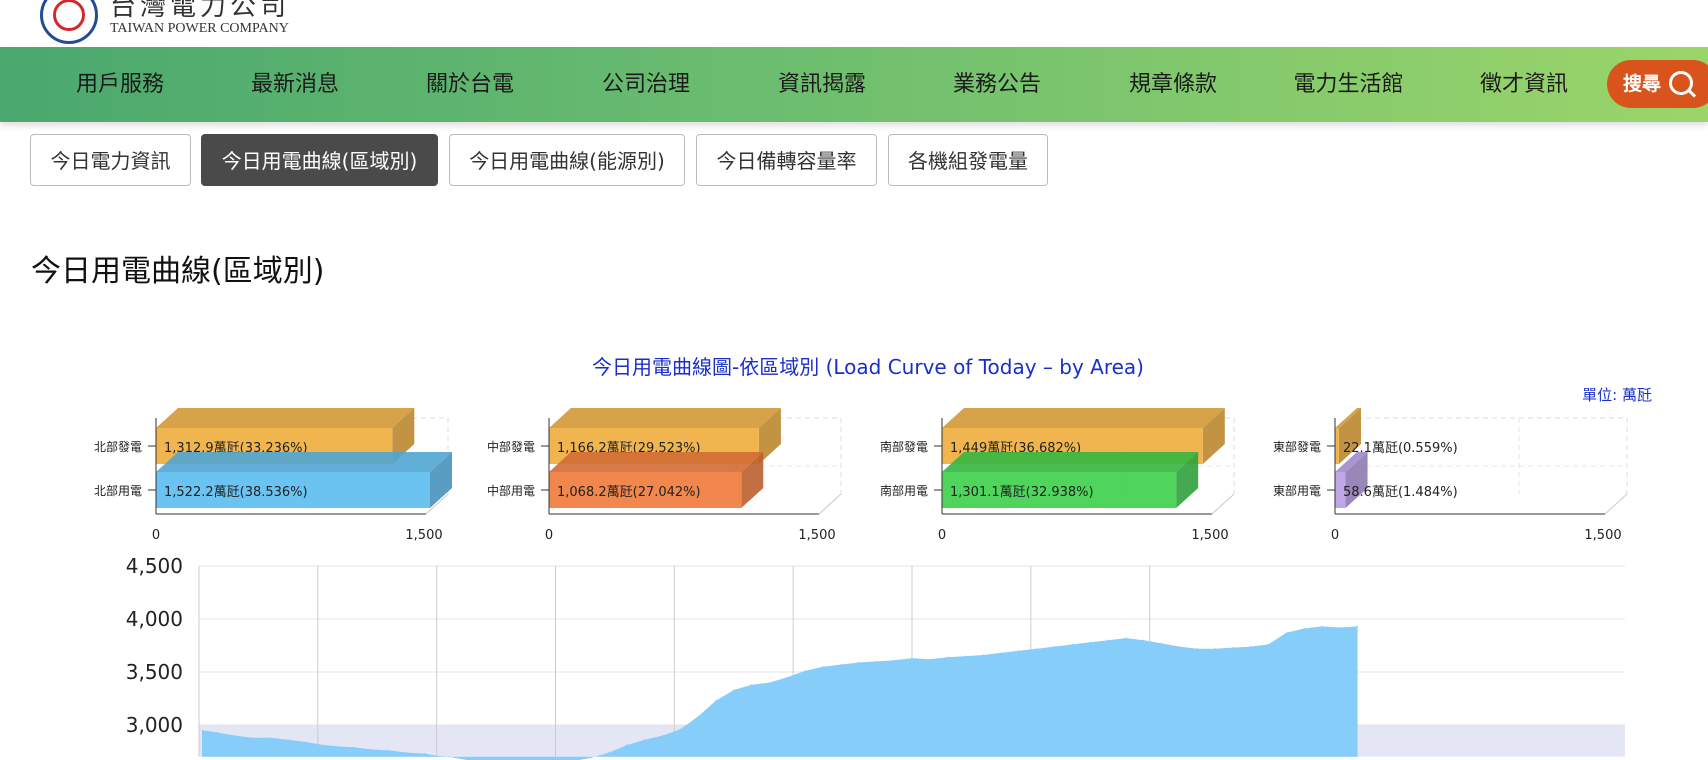  Describe the element at coordinates (1297, 490) in the screenshot. I see `bar-category-label: 東部用電` at that location.